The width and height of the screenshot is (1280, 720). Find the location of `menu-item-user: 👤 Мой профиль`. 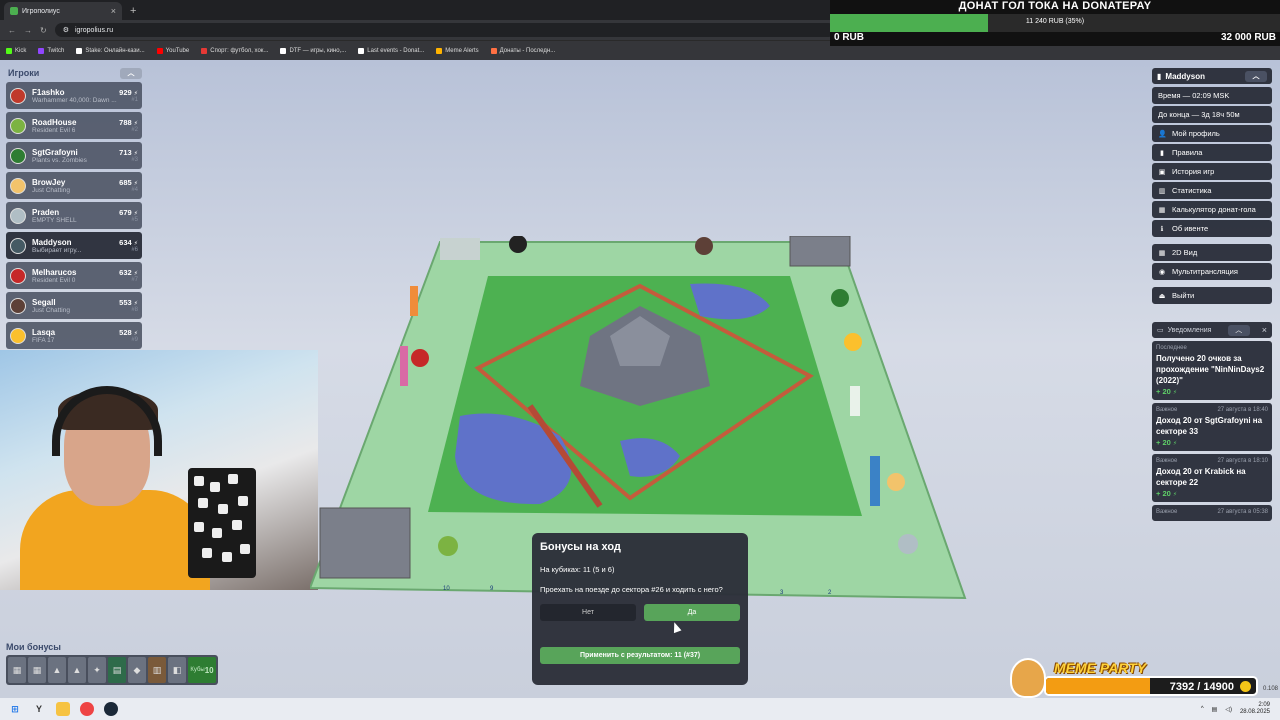

menu-item-user: 👤 Мой профиль is located at coordinates (1212, 133).